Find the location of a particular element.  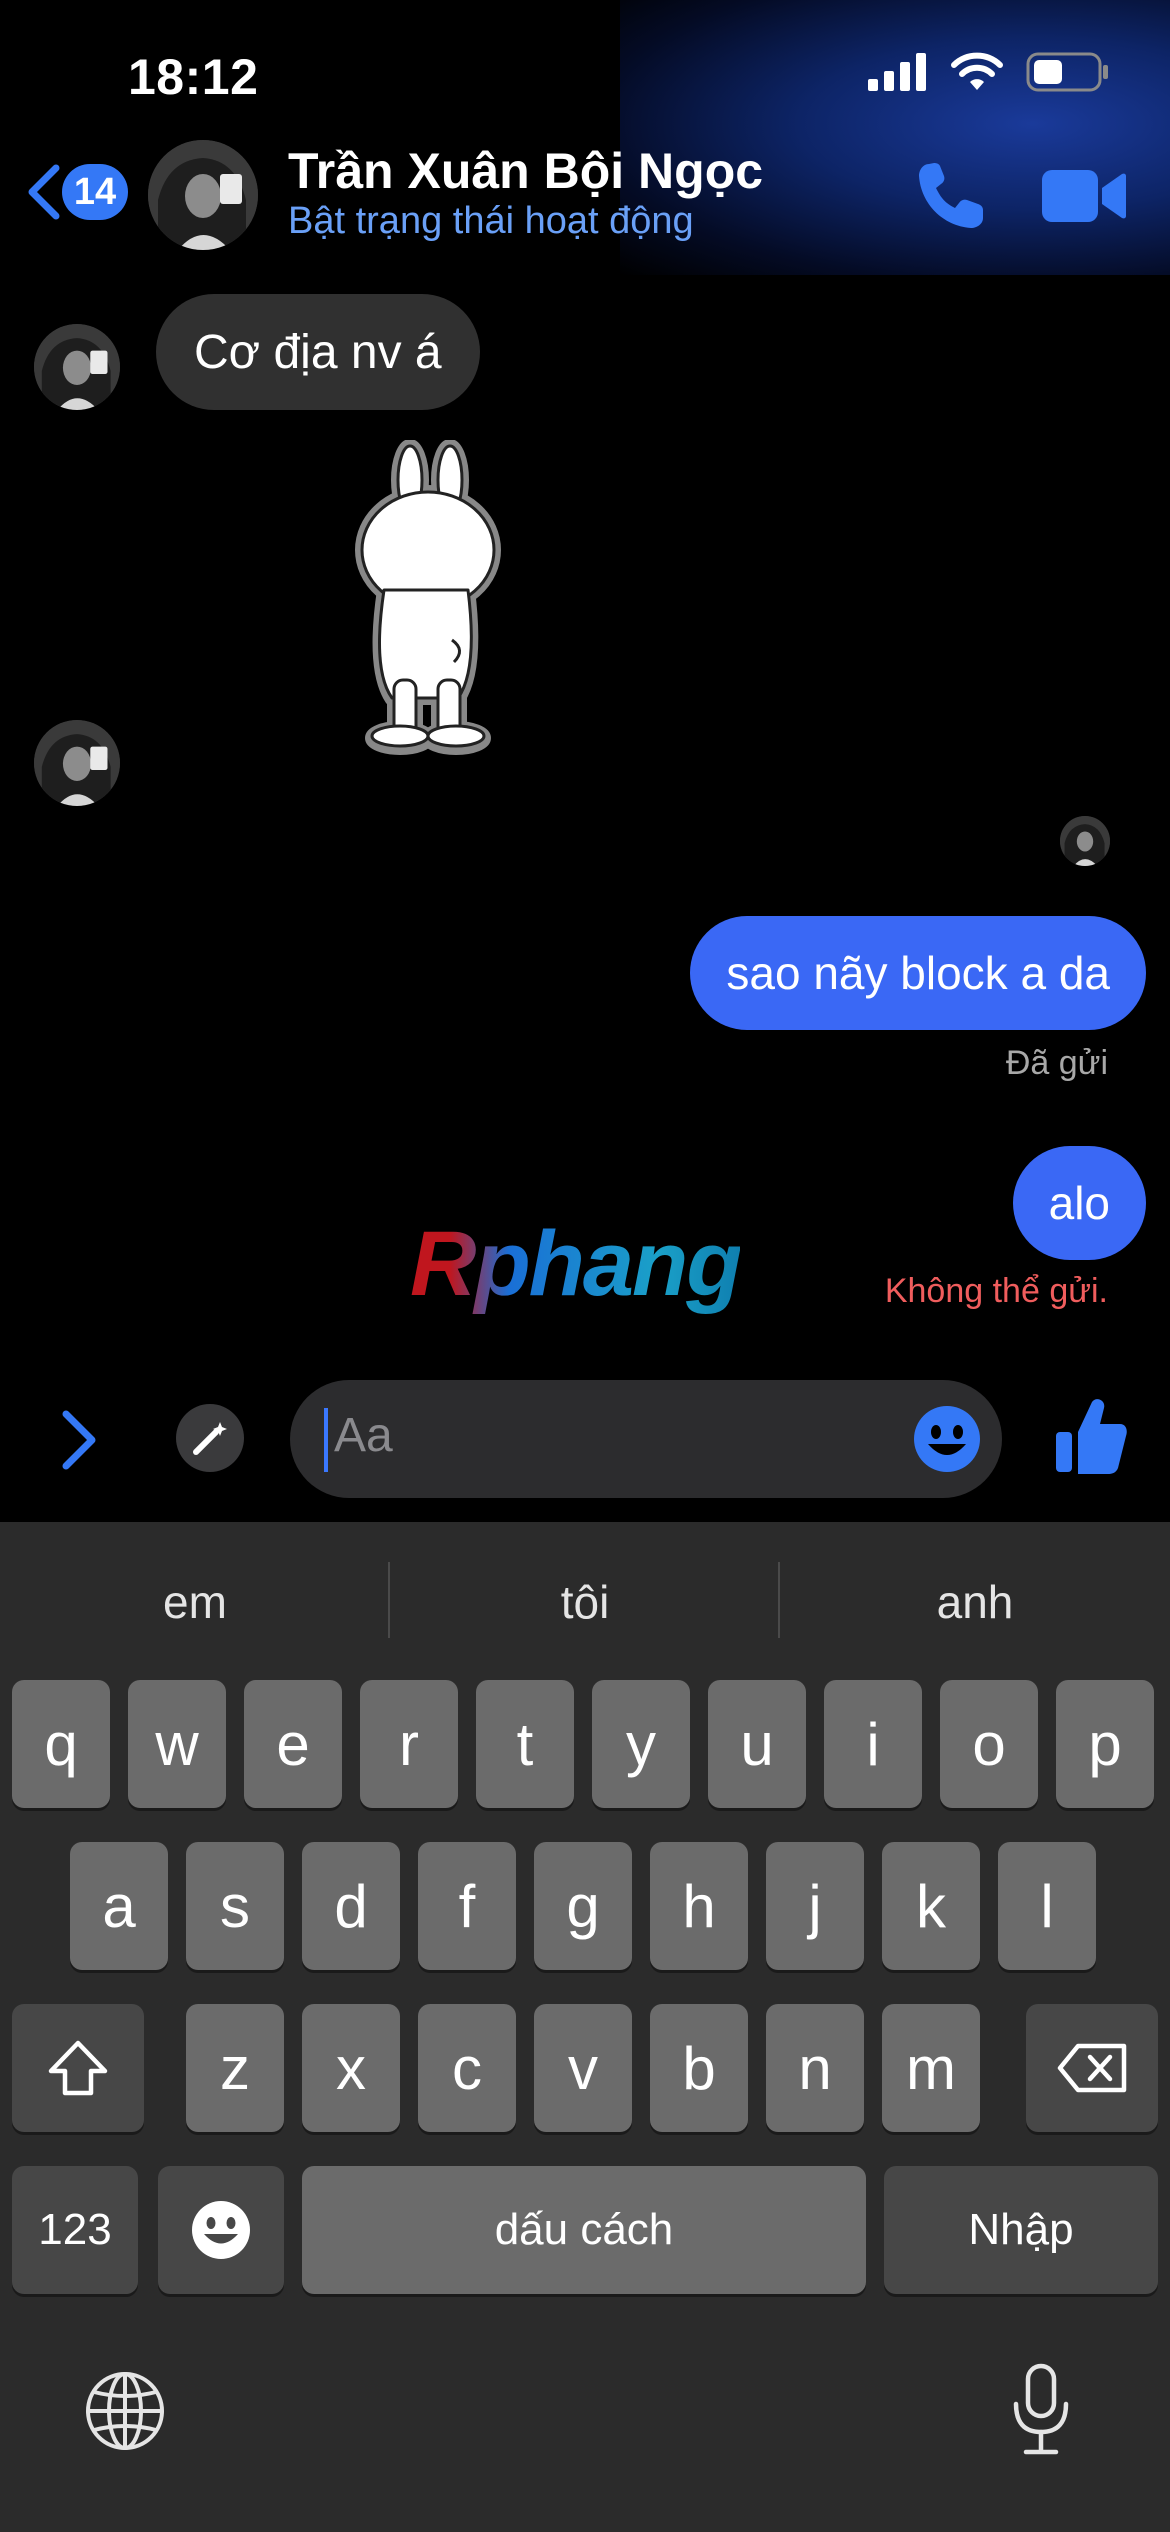

key-g: g is located at coordinates (583, 1906).